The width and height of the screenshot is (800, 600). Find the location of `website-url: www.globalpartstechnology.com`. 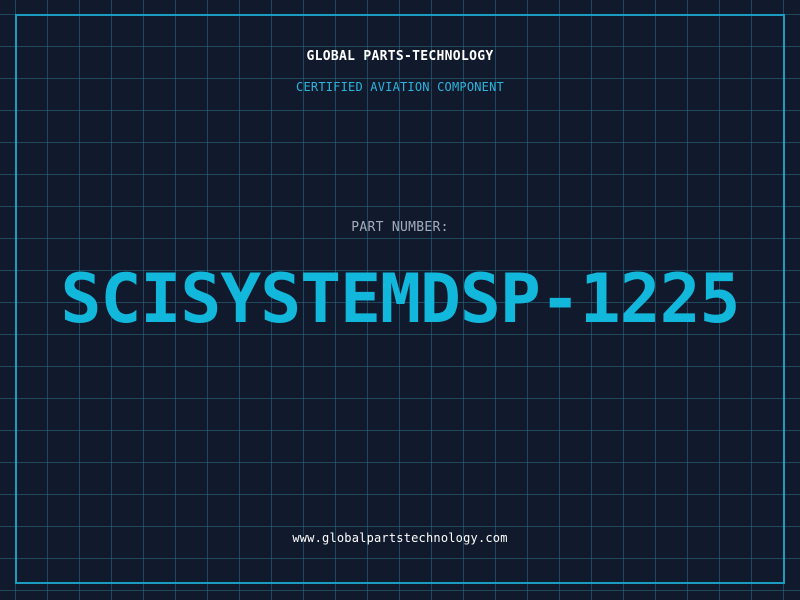

website-url: www.globalpartstechnology.com is located at coordinates (400, 538).